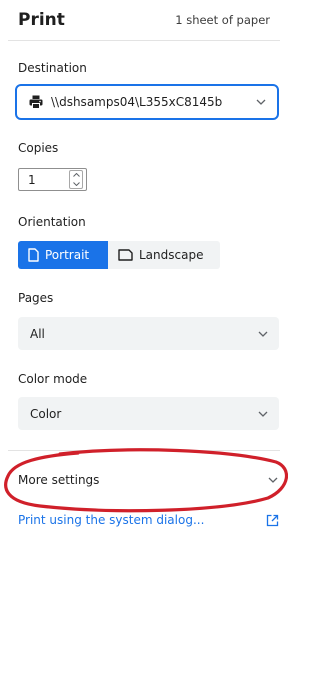 This screenshot has height=689, width=320. What do you see at coordinates (148, 480) in the screenshot?
I see `more-settings-toggle: More settings` at bounding box center [148, 480].